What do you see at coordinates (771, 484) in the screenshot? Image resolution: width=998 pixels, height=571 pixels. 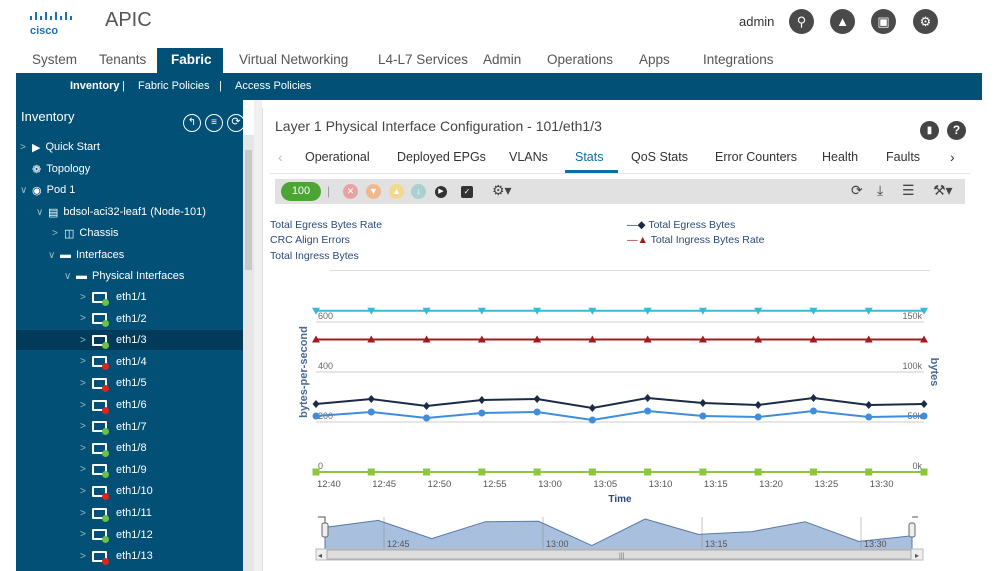 I see `x-tick-label: 13:20` at bounding box center [771, 484].